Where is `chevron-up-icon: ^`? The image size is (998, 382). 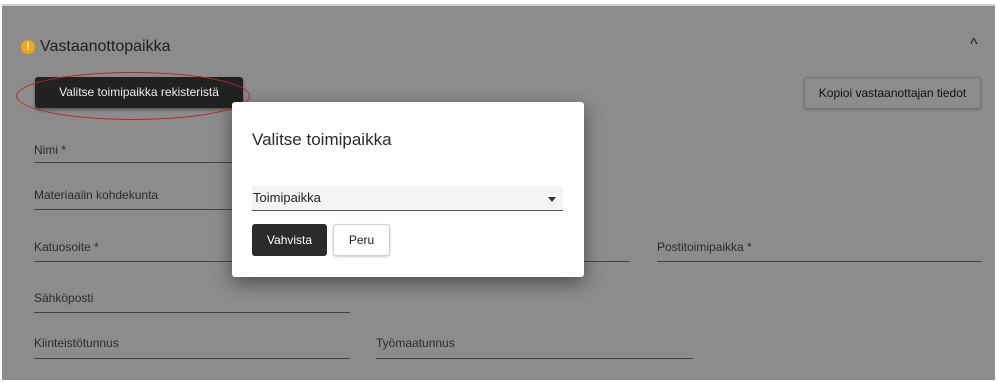
chevron-up-icon: ^ is located at coordinates (974, 45).